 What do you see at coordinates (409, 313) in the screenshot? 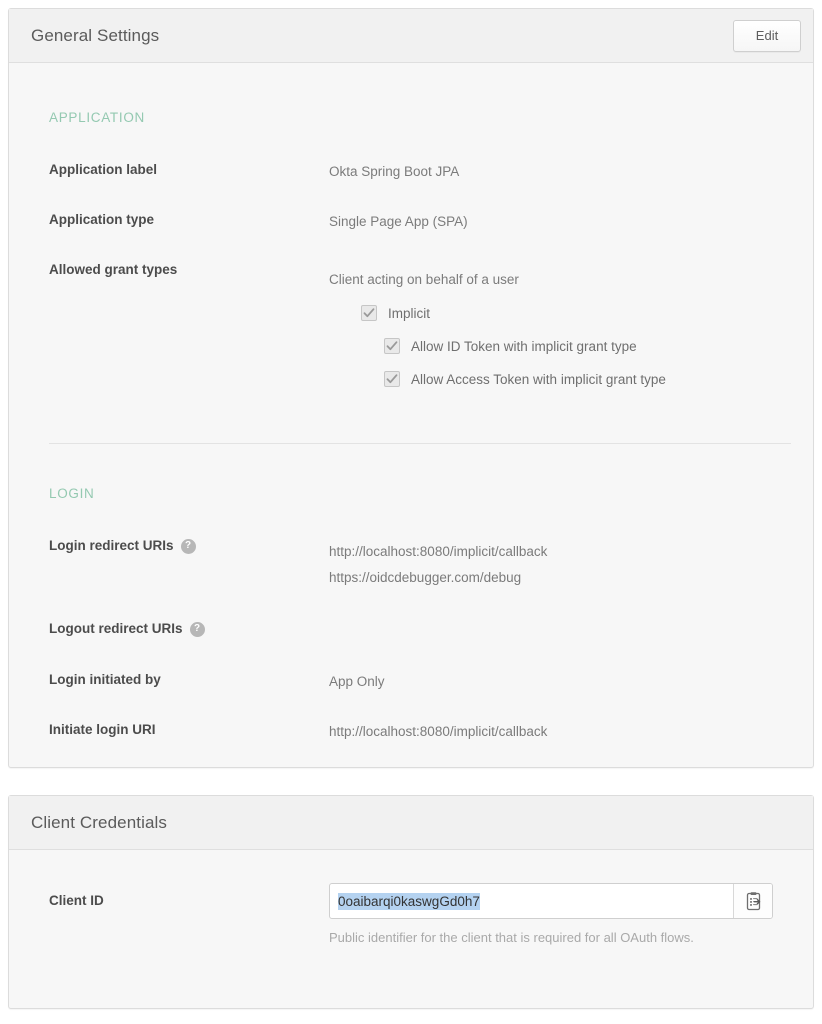
I see `checkbox-label: Implicit` at bounding box center [409, 313].